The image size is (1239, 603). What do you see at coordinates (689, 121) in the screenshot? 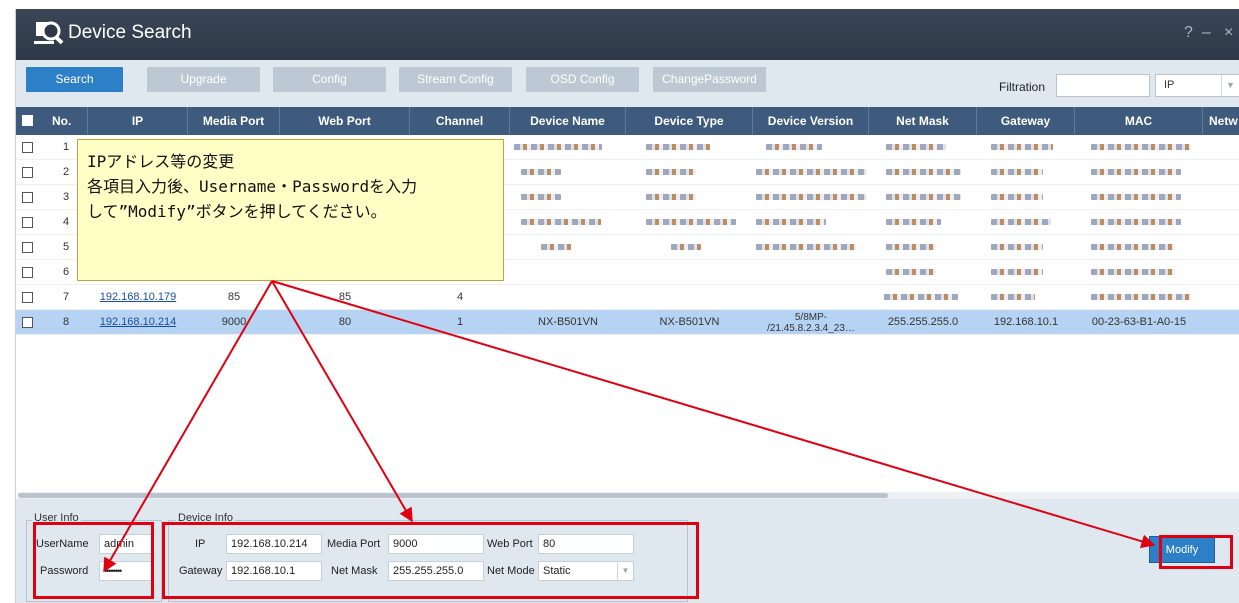
I see `col-device-type: Device Type` at bounding box center [689, 121].